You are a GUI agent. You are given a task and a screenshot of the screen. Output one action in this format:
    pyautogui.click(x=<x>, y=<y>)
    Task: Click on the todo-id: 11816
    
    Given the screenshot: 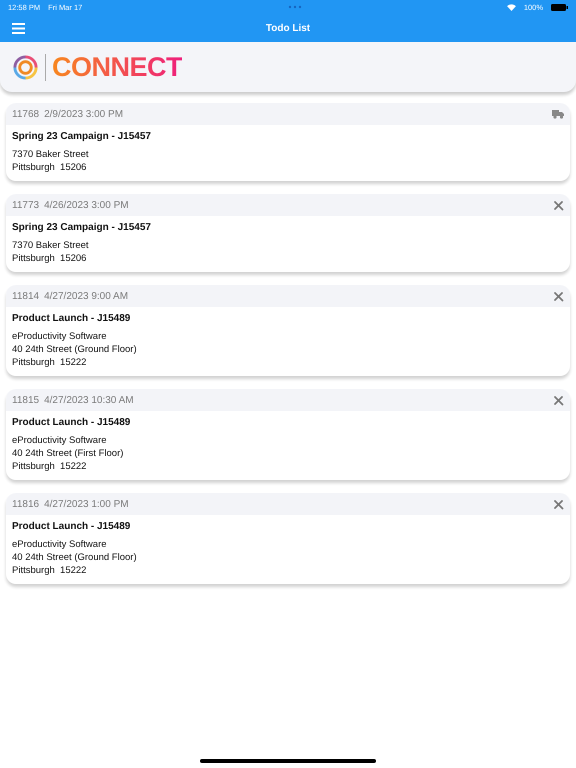 What is the action you would take?
    pyautogui.click(x=26, y=504)
    